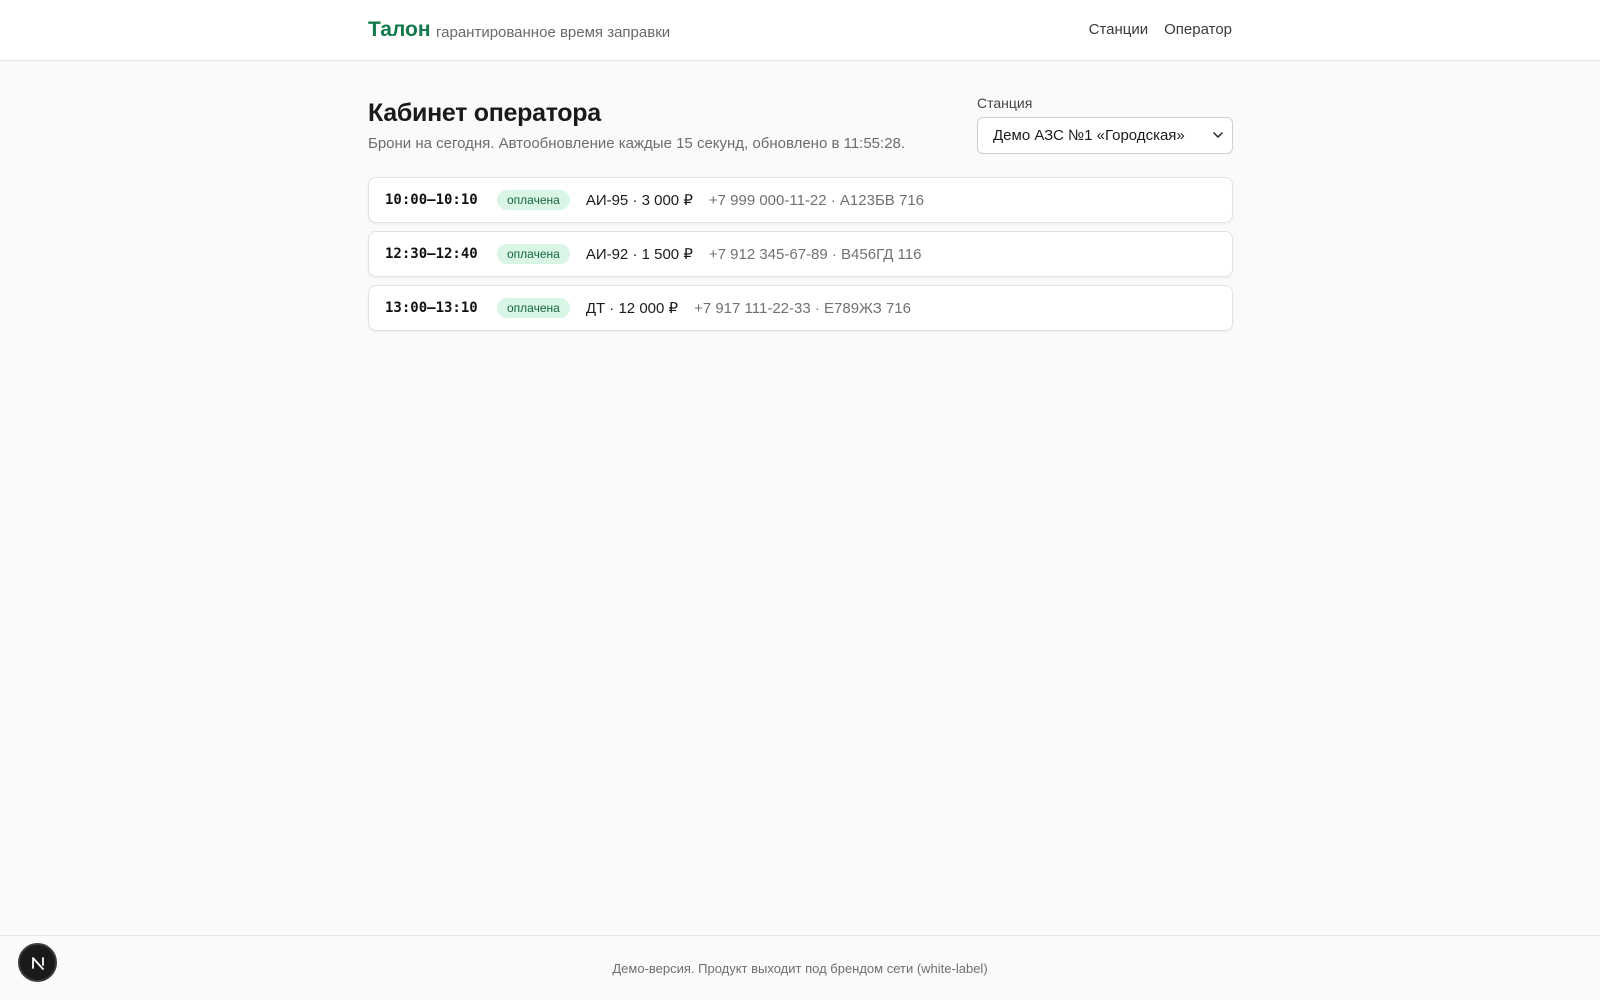 This screenshot has height=1000, width=1600. What do you see at coordinates (816, 200) in the screenshot?
I see `booking-contact: +7 999 000-11-22 · А123БВ 716` at bounding box center [816, 200].